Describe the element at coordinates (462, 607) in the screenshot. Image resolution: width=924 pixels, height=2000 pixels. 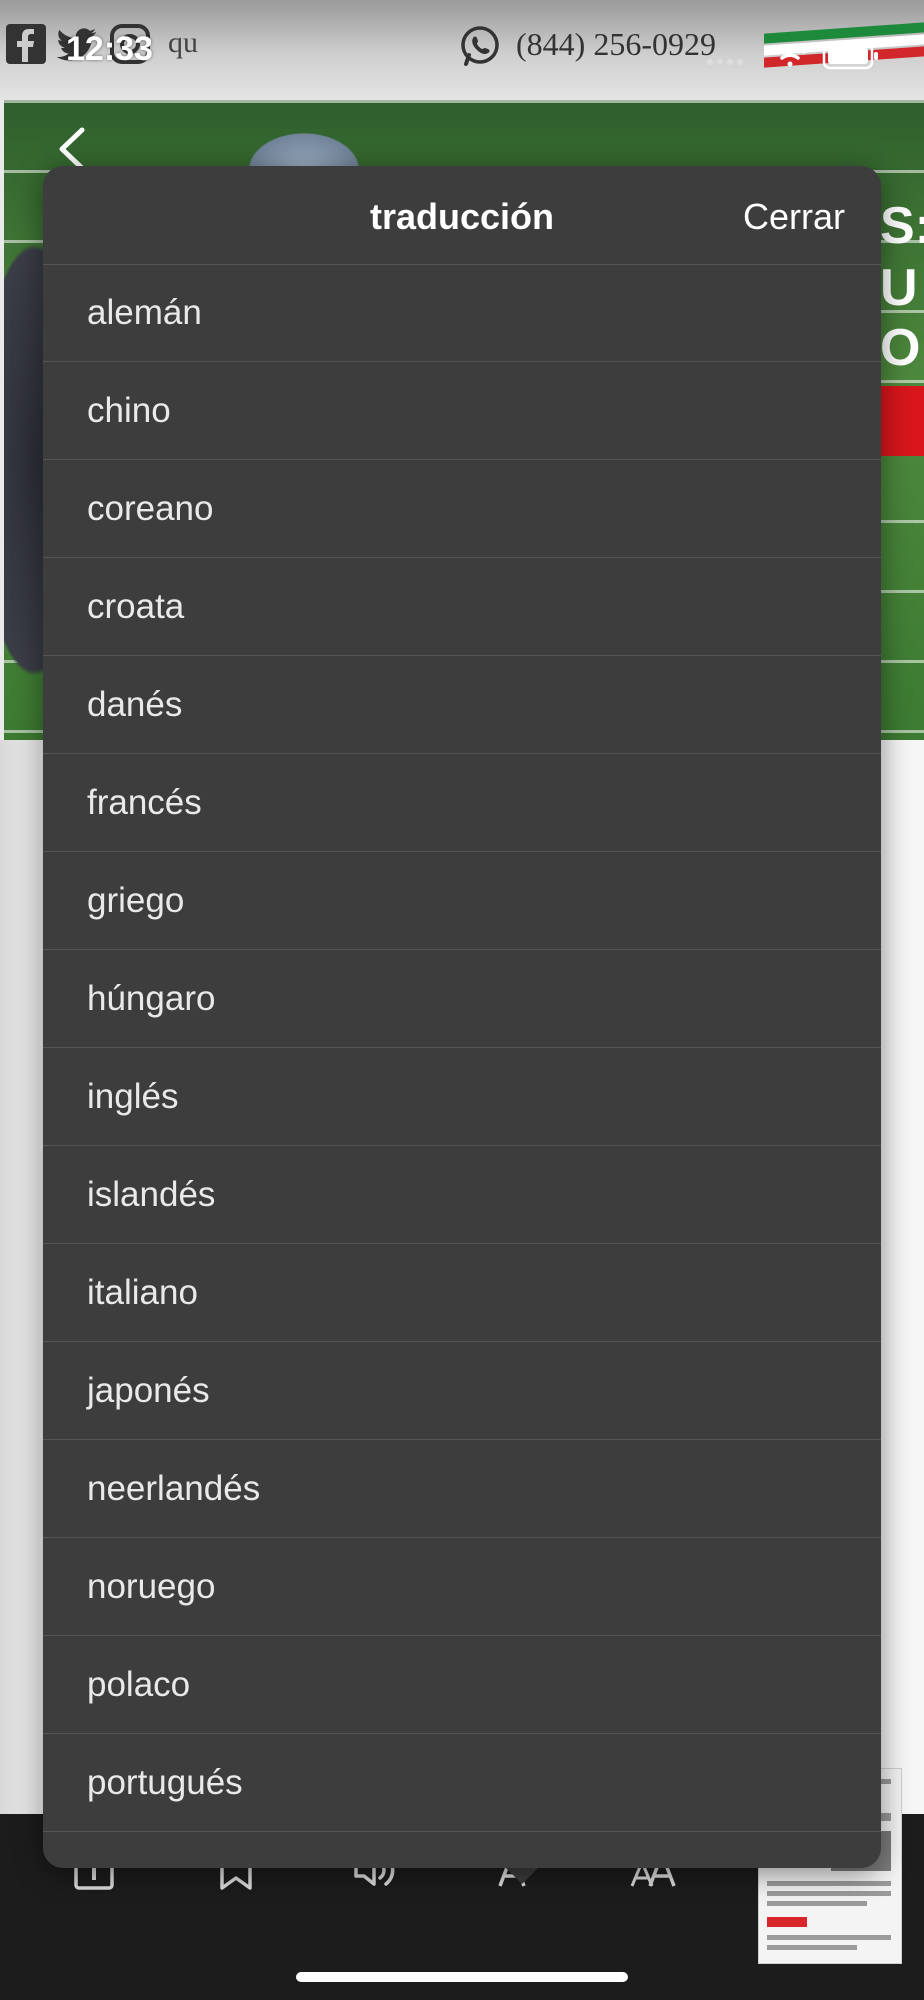
I see `language-item: croata` at that location.